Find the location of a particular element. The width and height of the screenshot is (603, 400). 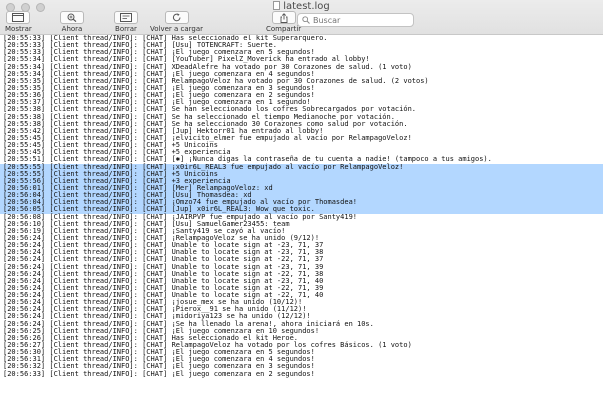

compartir-tool: Compartir is located at coordinates (283, 22).